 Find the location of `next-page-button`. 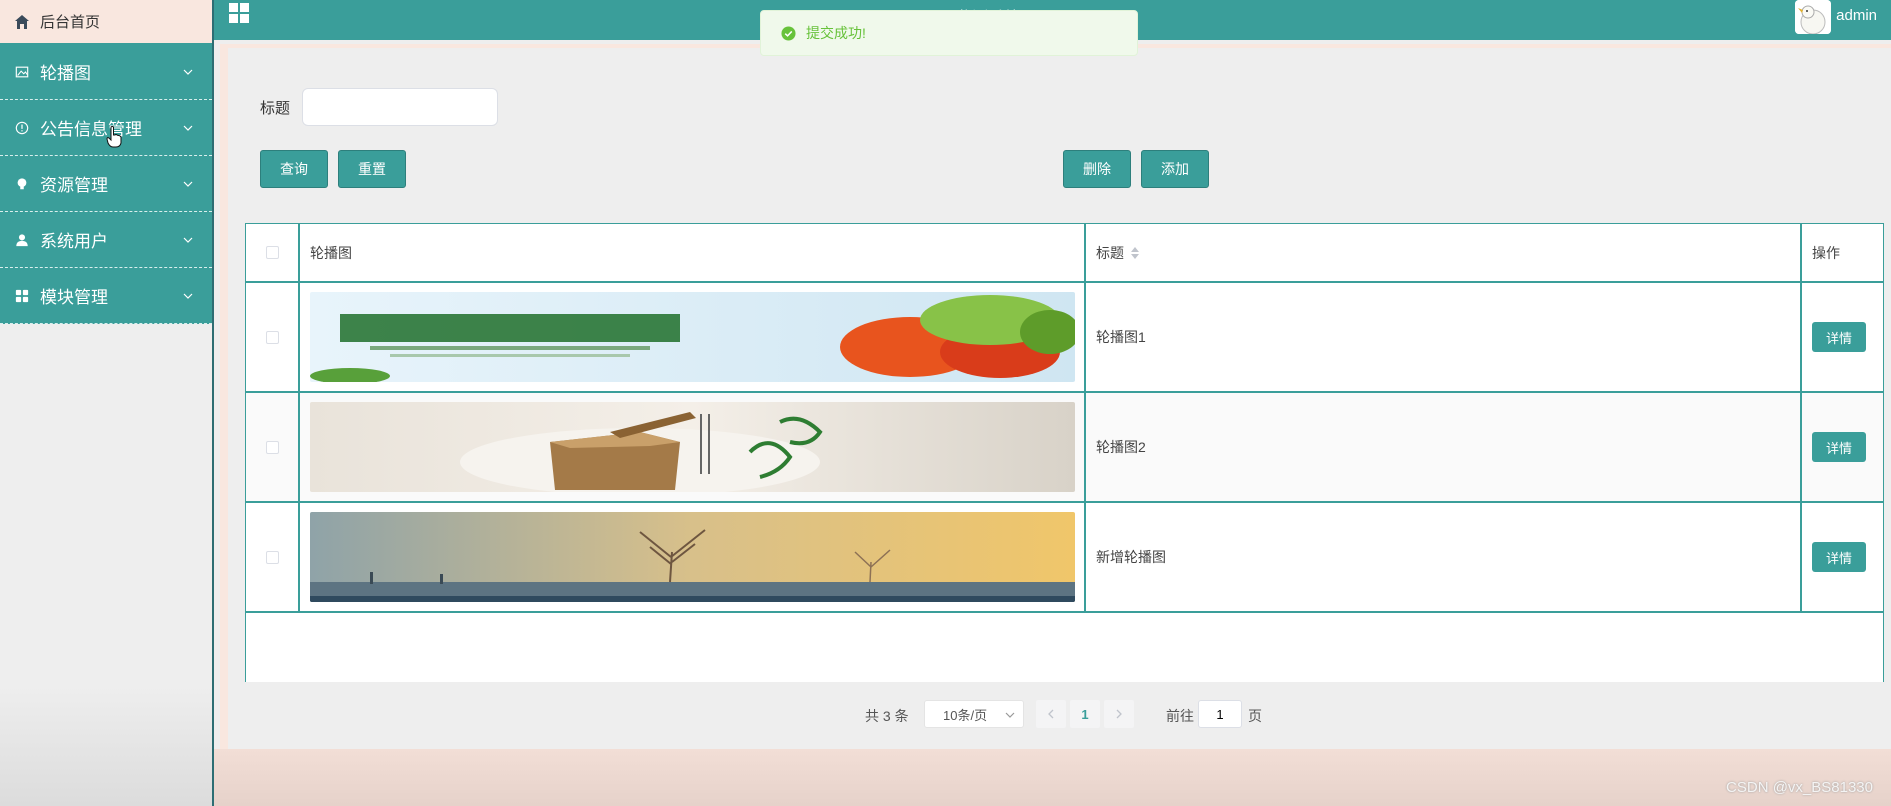

next-page-button is located at coordinates (1119, 714).